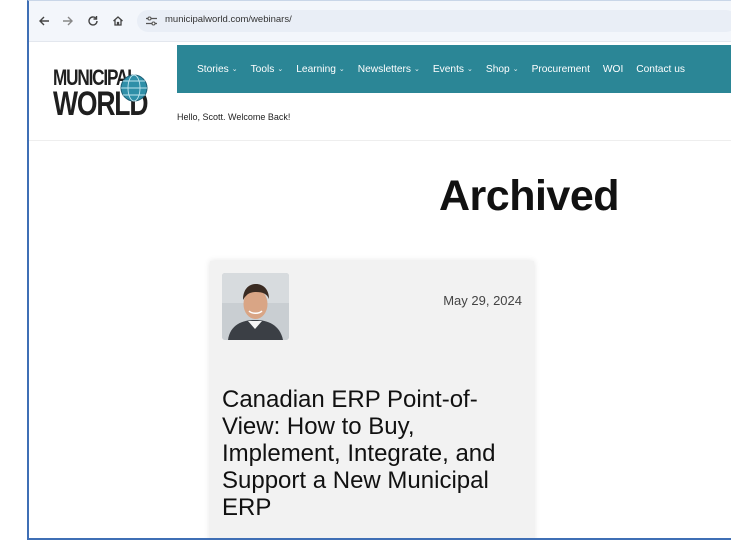 The width and height of the screenshot is (731, 540). I want to click on nav-item-label: Learning, so click(316, 69).